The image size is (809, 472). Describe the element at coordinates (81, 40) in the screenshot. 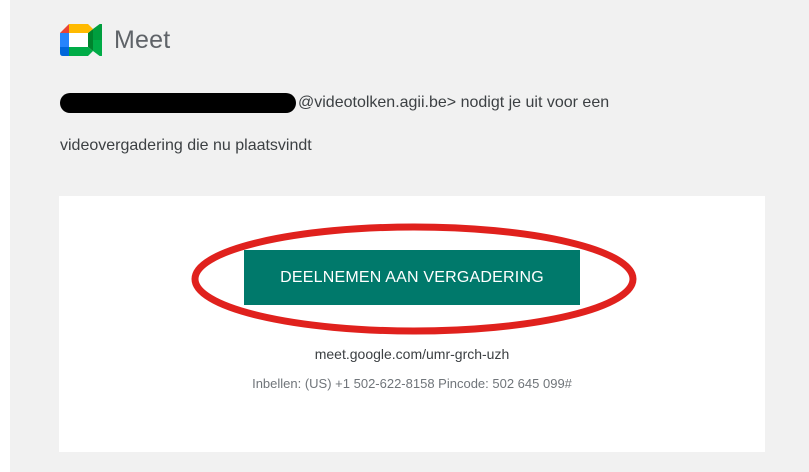

I see `google-meet-logo-icon` at that location.